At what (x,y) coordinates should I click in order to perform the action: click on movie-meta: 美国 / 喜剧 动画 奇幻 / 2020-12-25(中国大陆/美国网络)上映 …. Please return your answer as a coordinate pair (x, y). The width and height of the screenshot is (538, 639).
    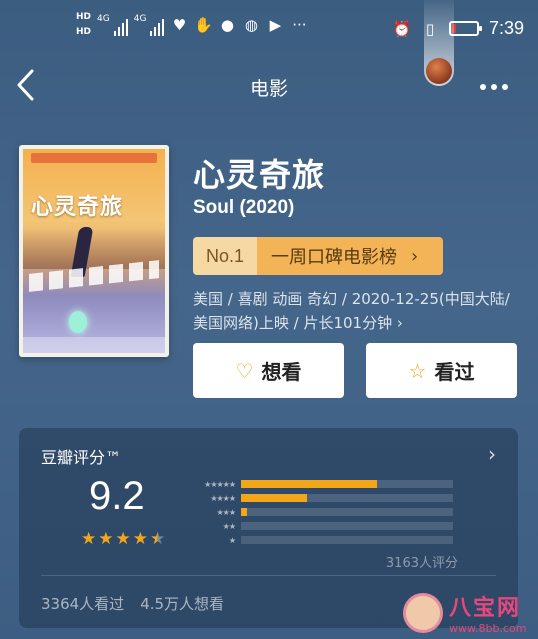
    Looking at the image, I should click on (355, 311).